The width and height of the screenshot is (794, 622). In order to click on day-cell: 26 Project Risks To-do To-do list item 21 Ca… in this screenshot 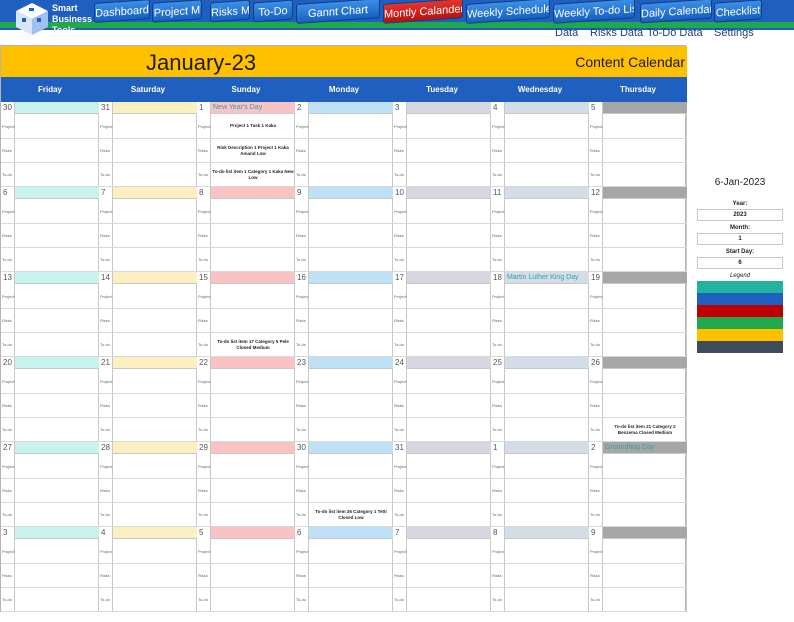, I will do `click(638, 399)`.